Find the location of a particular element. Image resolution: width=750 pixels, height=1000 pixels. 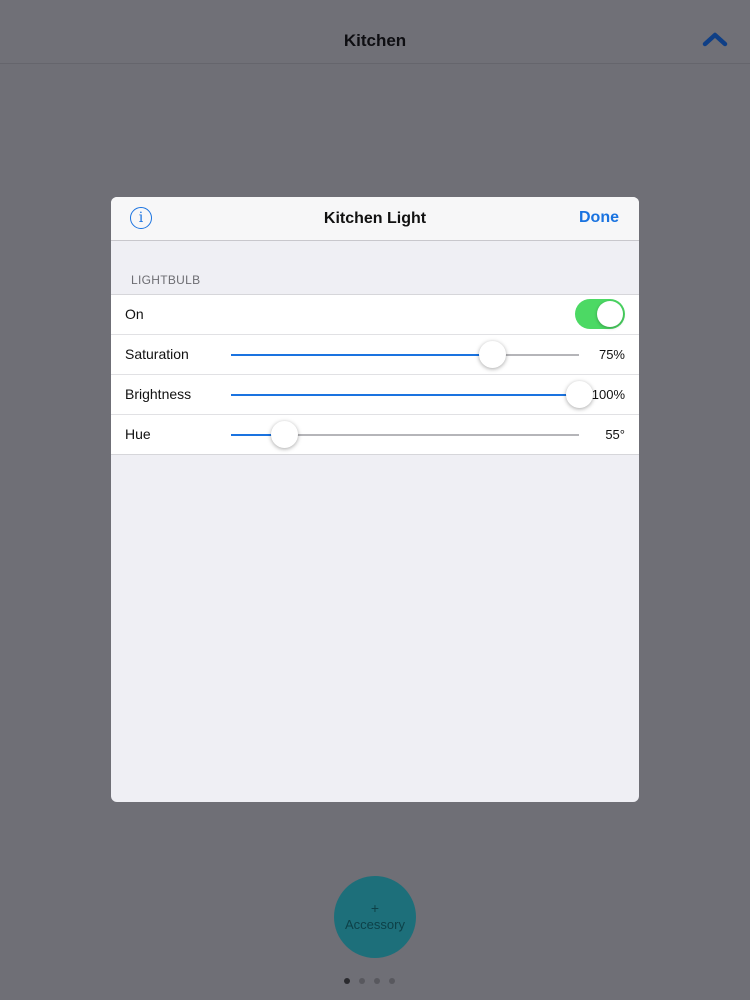

chevron-up-icon is located at coordinates (715, 39).